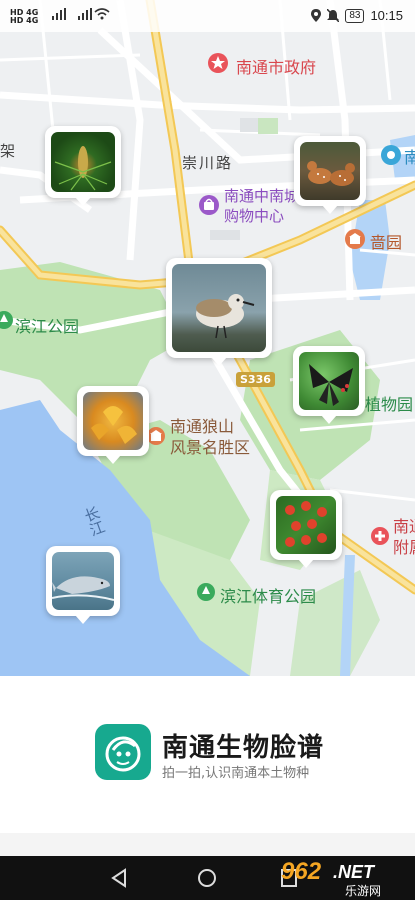 Image resolution: width=415 pixels, height=900 pixels. I want to click on app-logo, so click(123, 752).